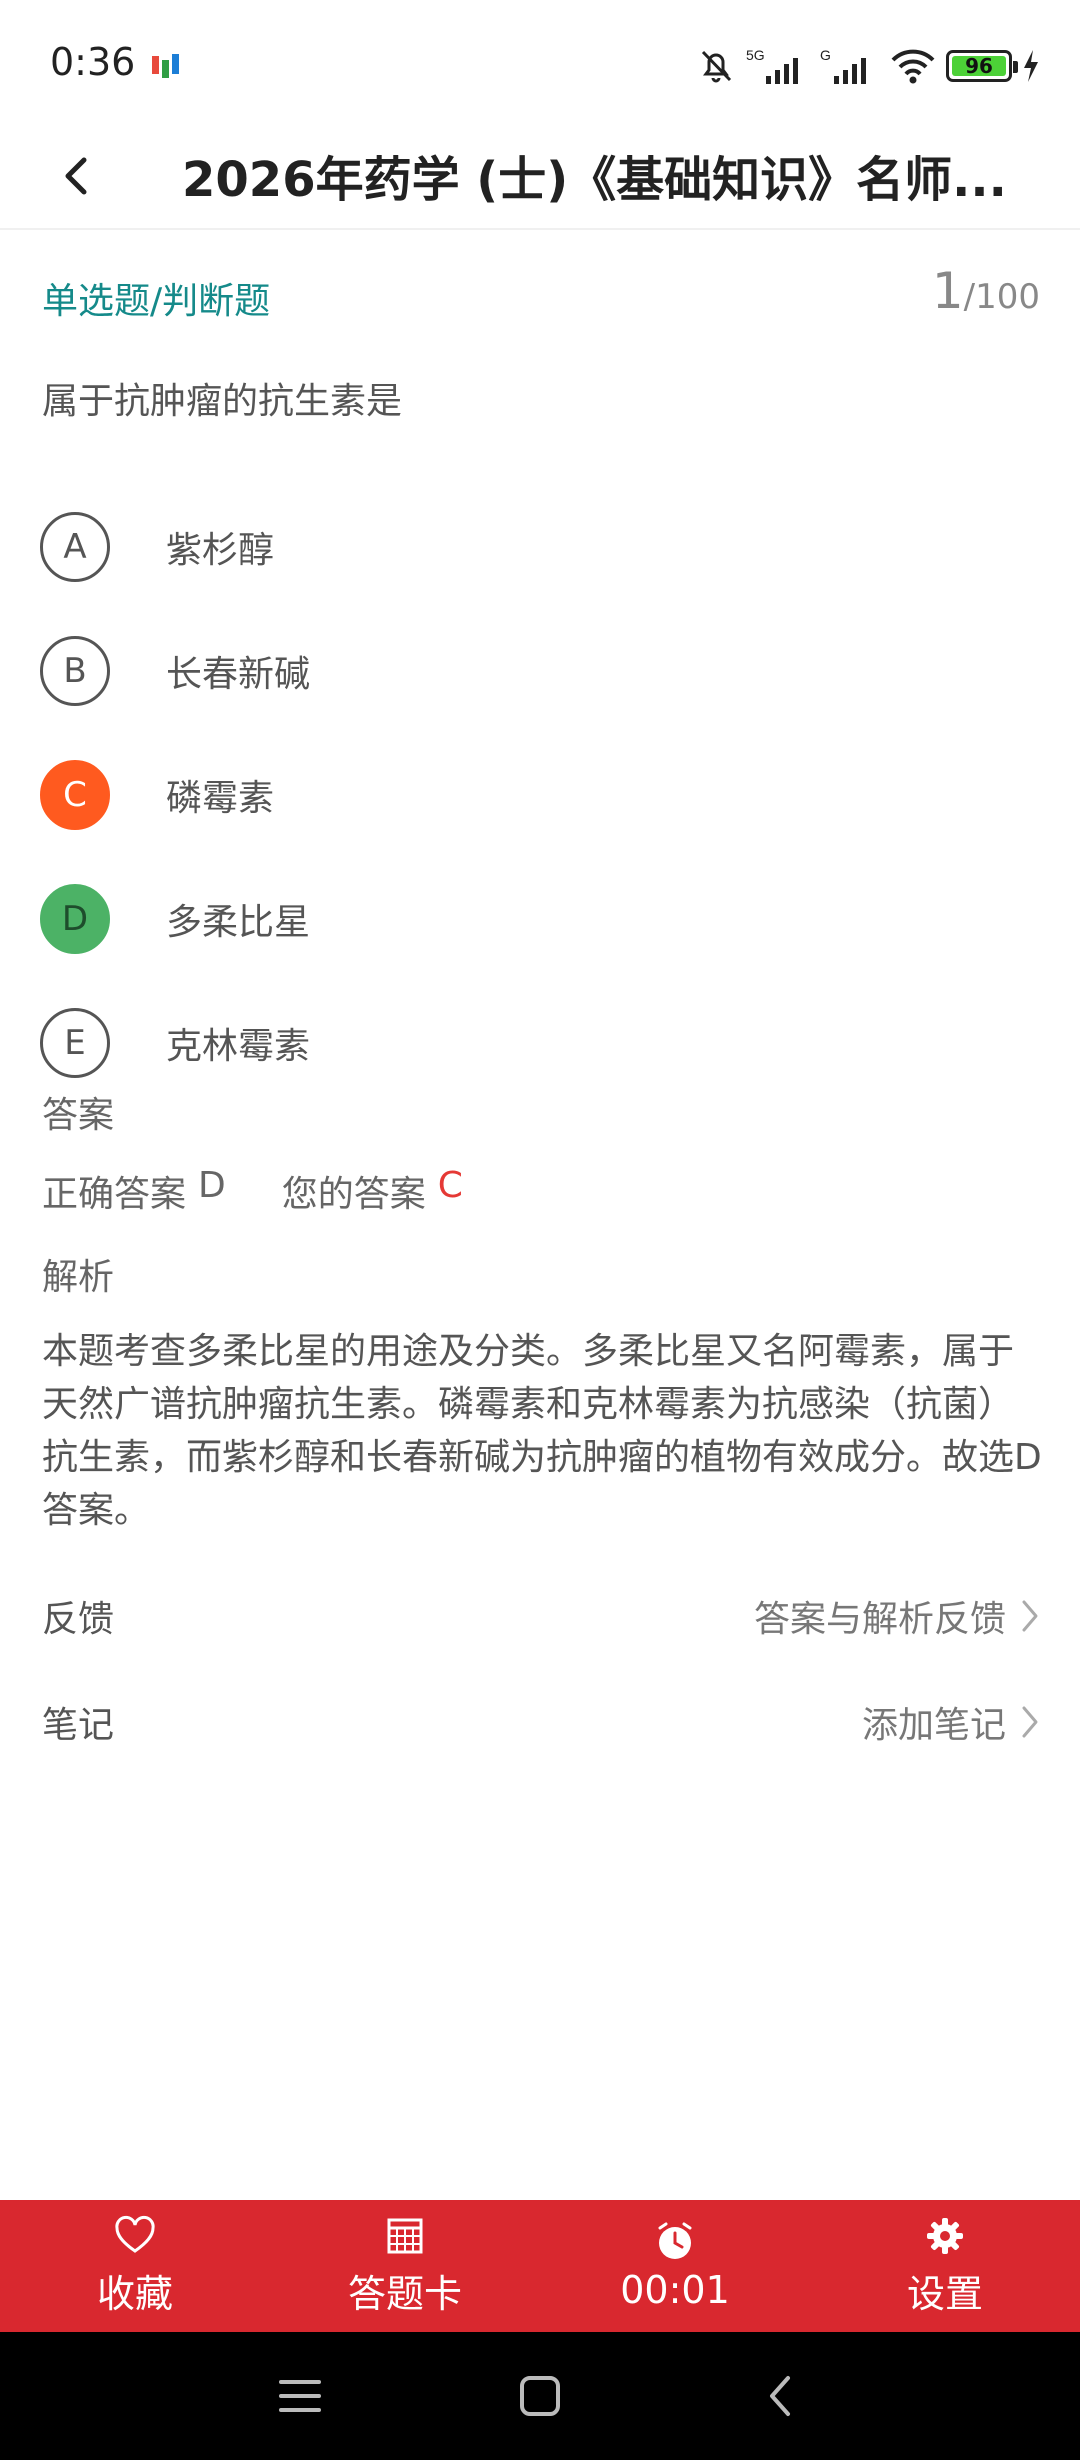 Image resolution: width=1080 pixels, height=2460 pixels. I want to click on notes-action-text: 添加笔记, so click(933, 1725).